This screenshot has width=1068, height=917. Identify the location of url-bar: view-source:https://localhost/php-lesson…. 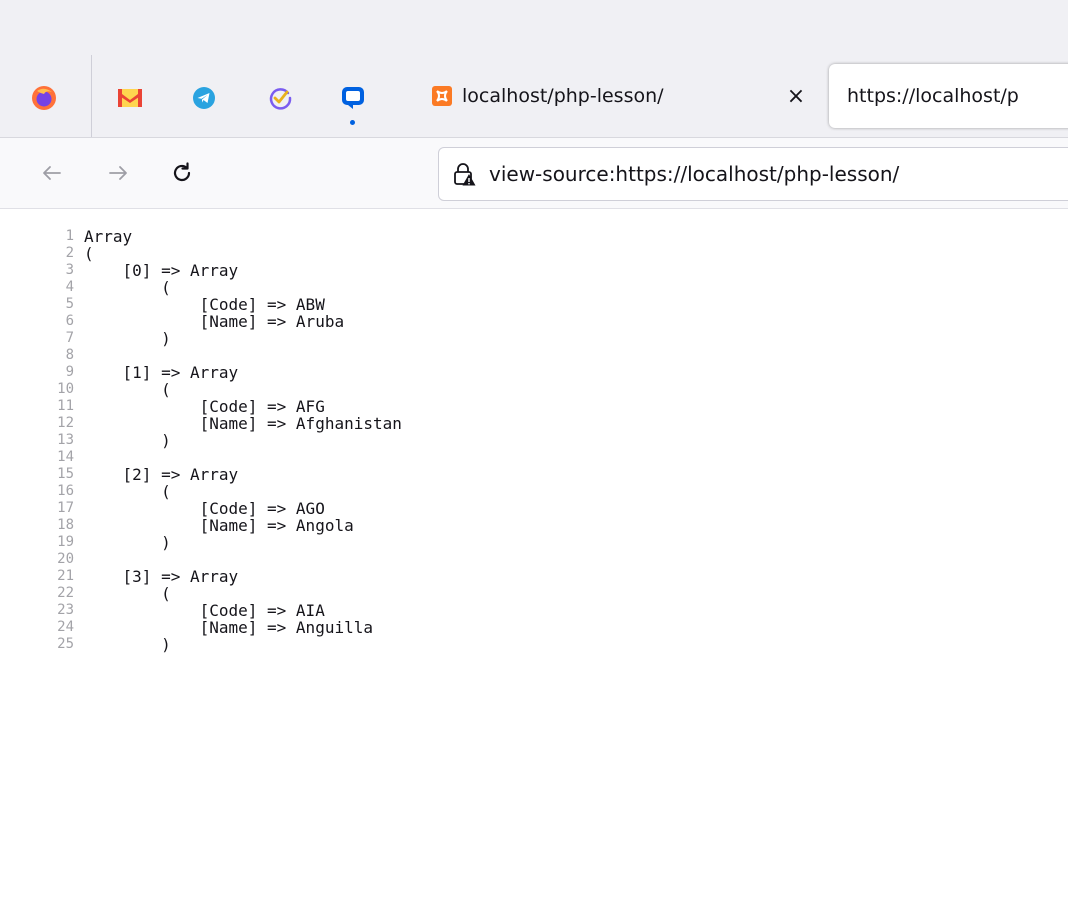
(753, 174).